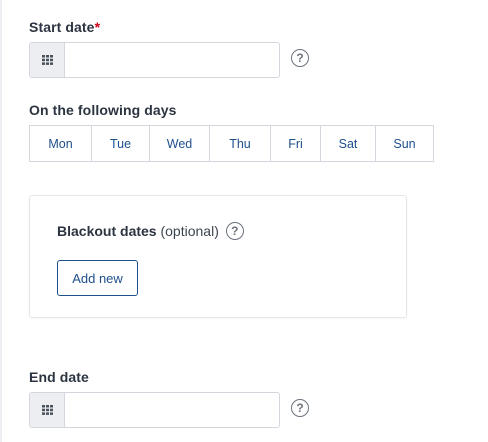 The image size is (488, 442). What do you see at coordinates (61, 143) in the screenshot?
I see `day-button-mon: Mon` at bounding box center [61, 143].